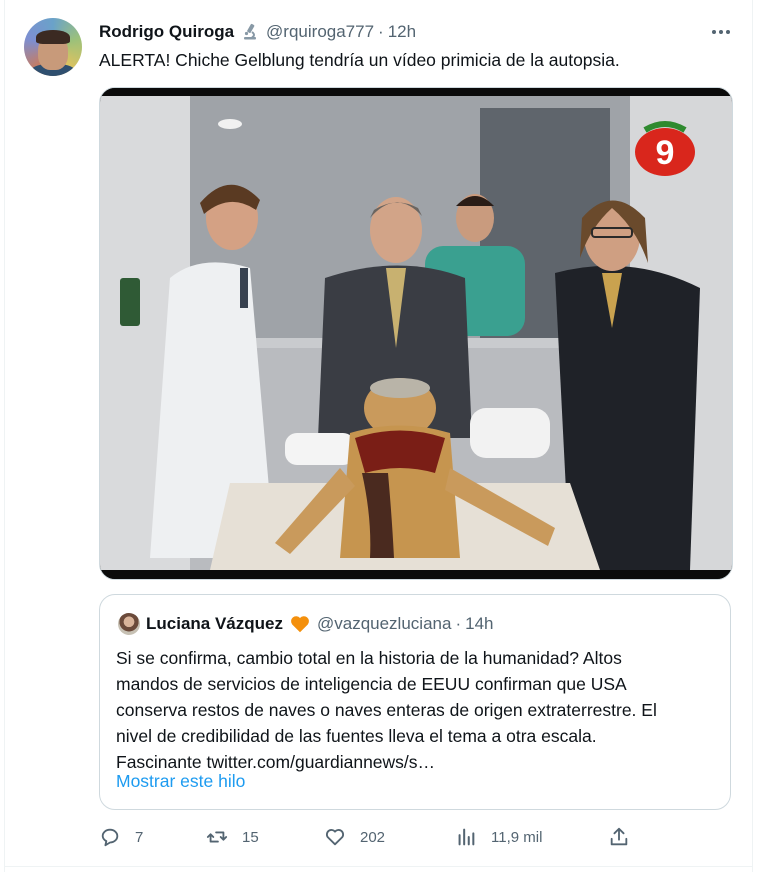  I want to click on quoted-tweet-timestamp: 14h, so click(479, 623).